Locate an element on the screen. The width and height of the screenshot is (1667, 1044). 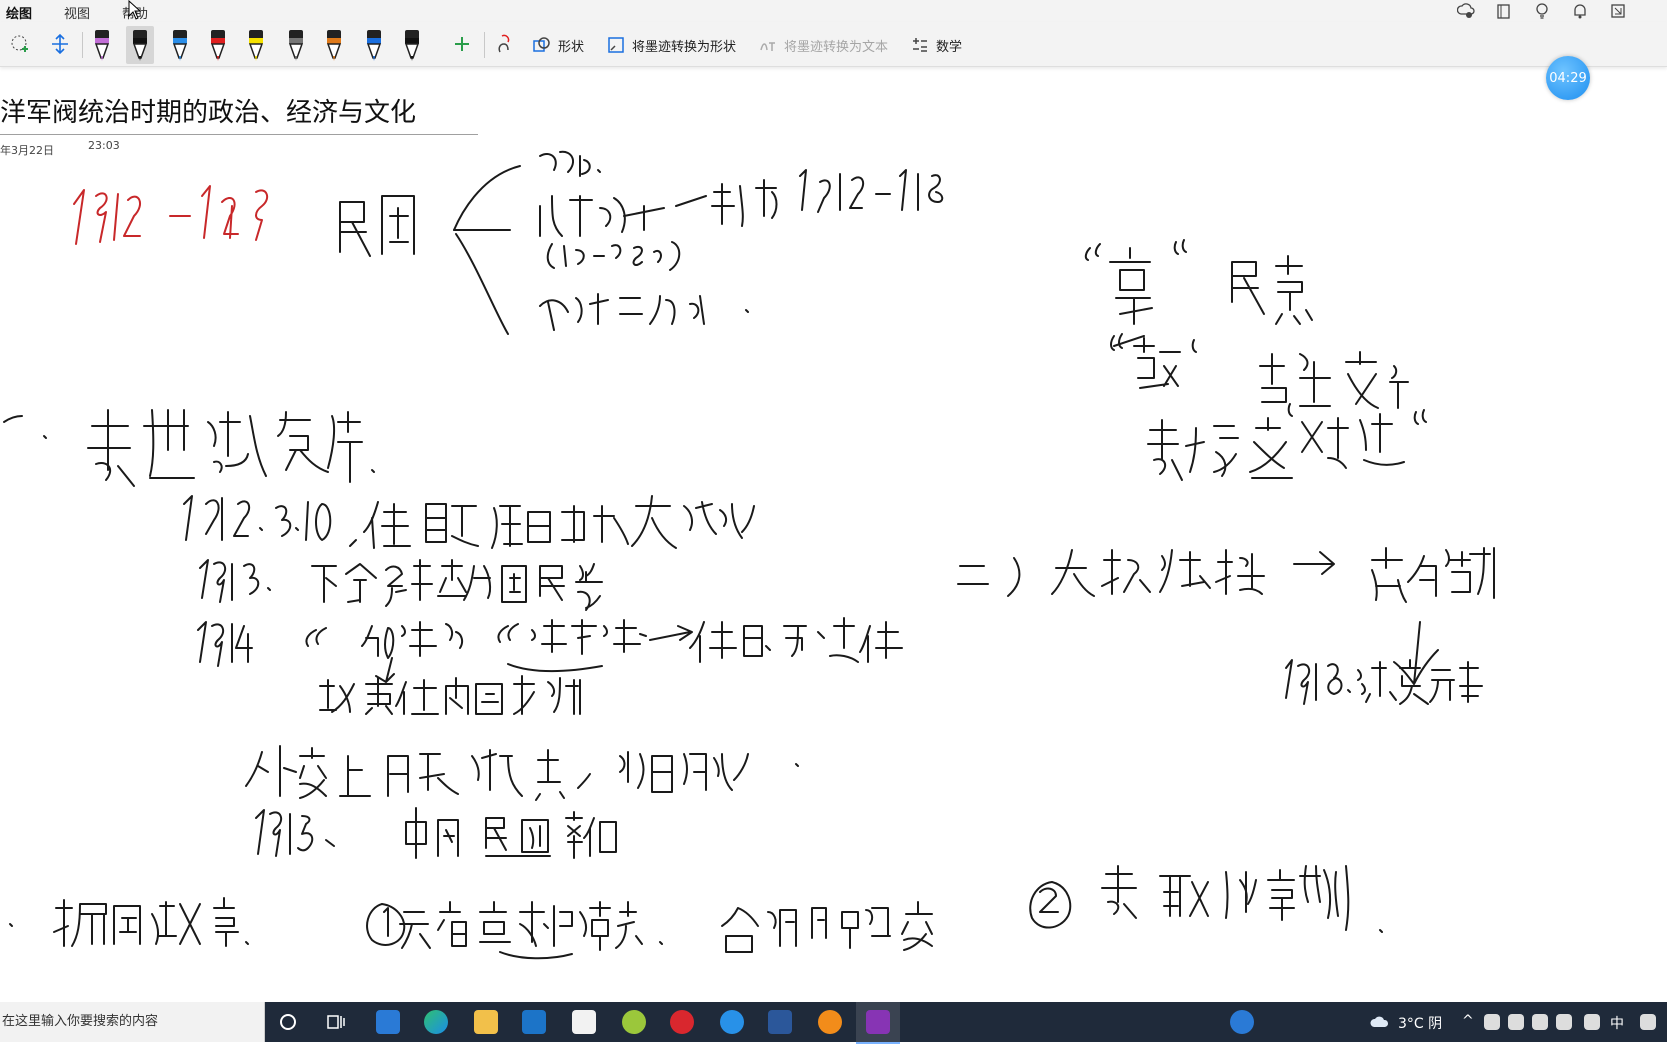
draw-toolbar: 形状 将墨迹转换为形状 将墨迹转换为文本 数学 is located at coordinates (833, 44).